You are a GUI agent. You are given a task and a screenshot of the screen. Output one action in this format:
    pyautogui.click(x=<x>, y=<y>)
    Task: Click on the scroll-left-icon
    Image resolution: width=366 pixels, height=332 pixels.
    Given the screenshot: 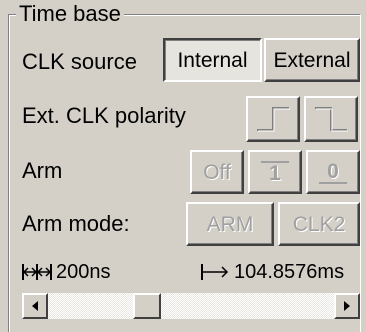 What is the action you would take?
    pyautogui.click(x=35, y=306)
    